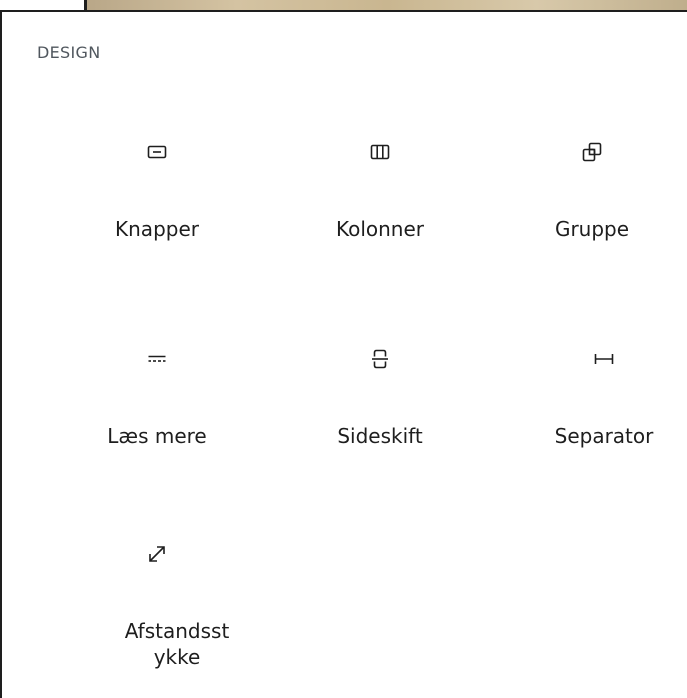 The image size is (687, 698). I want to click on block-item-columns: Kolonner, so click(380, 195).